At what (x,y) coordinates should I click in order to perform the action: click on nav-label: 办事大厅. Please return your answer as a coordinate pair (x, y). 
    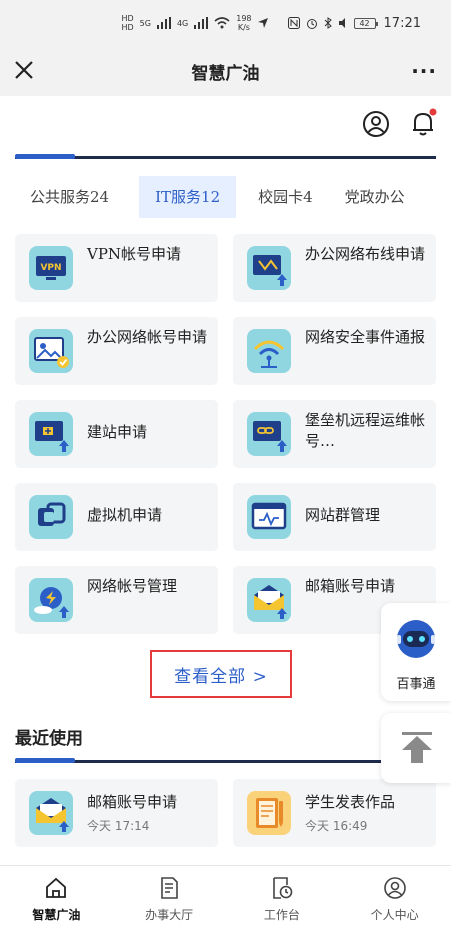
    Looking at the image, I should click on (169, 915).